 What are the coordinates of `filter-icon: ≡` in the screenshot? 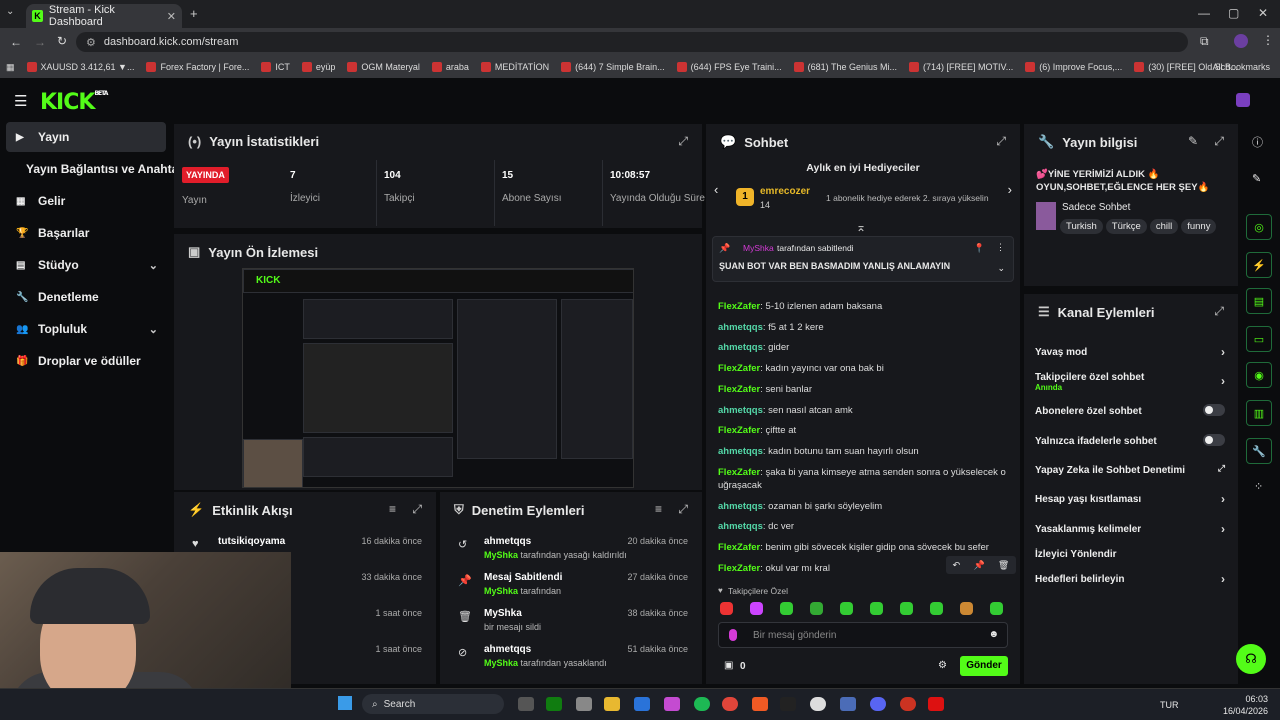 It's located at (392, 509).